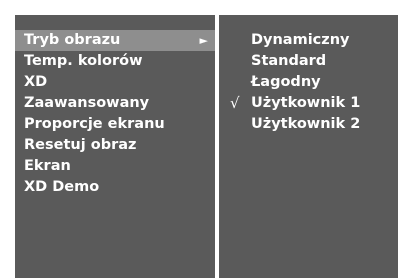 This screenshot has width=412, height=280. What do you see at coordinates (83, 61) in the screenshot?
I see `menu-item-label: Temp. kolorów` at bounding box center [83, 61].